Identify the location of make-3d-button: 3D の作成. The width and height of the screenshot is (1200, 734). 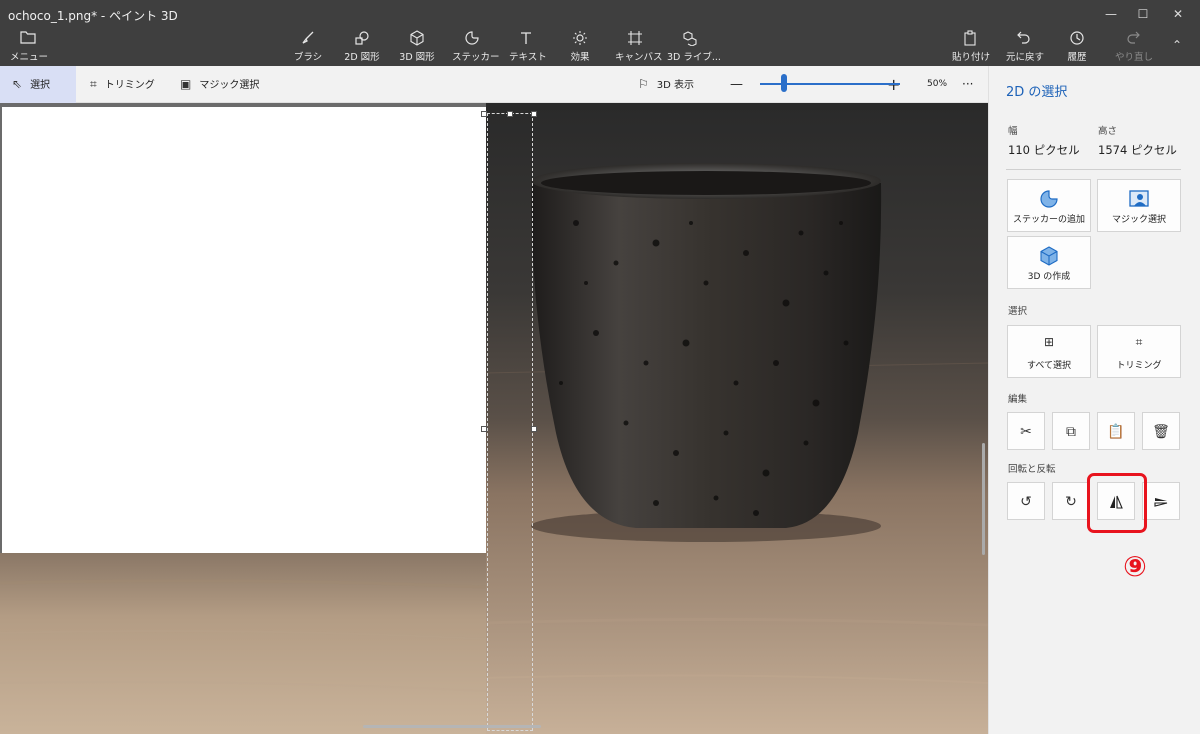
(1049, 262).